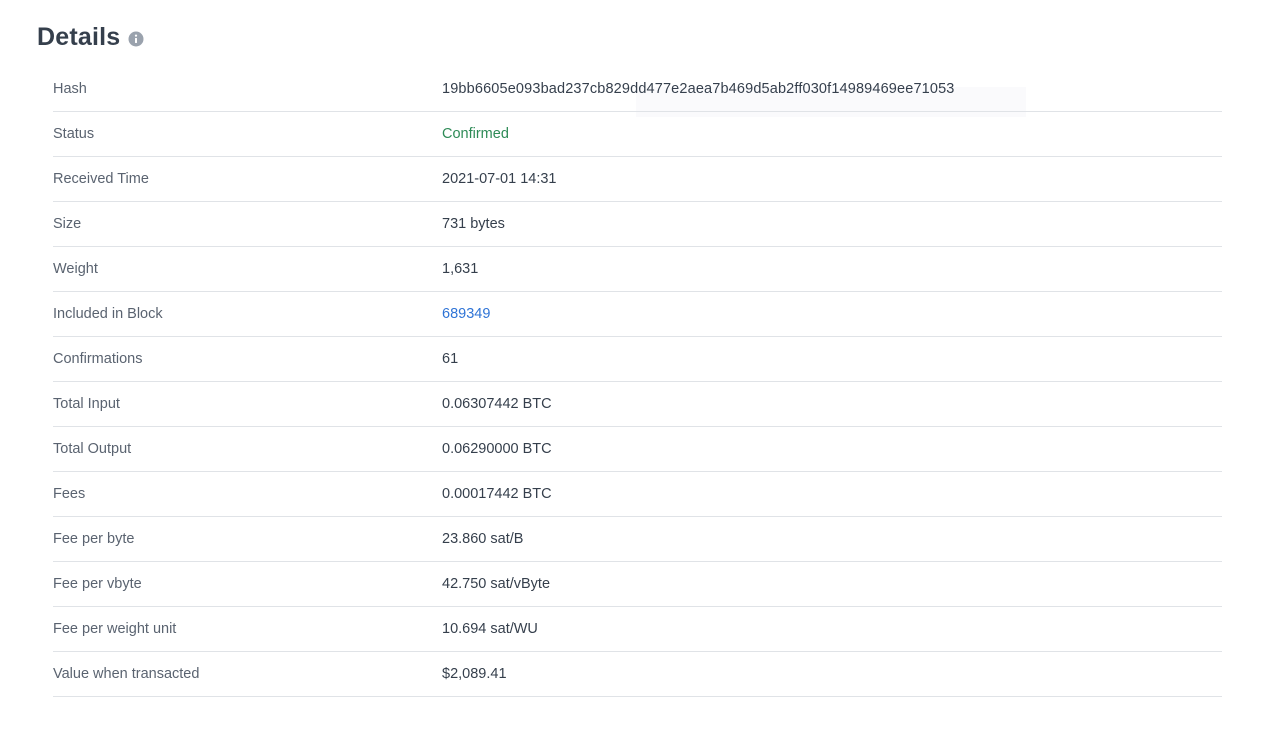 The width and height of the screenshot is (1274, 730). Describe the element at coordinates (75, 269) in the screenshot. I see `row-label: Weight` at that location.